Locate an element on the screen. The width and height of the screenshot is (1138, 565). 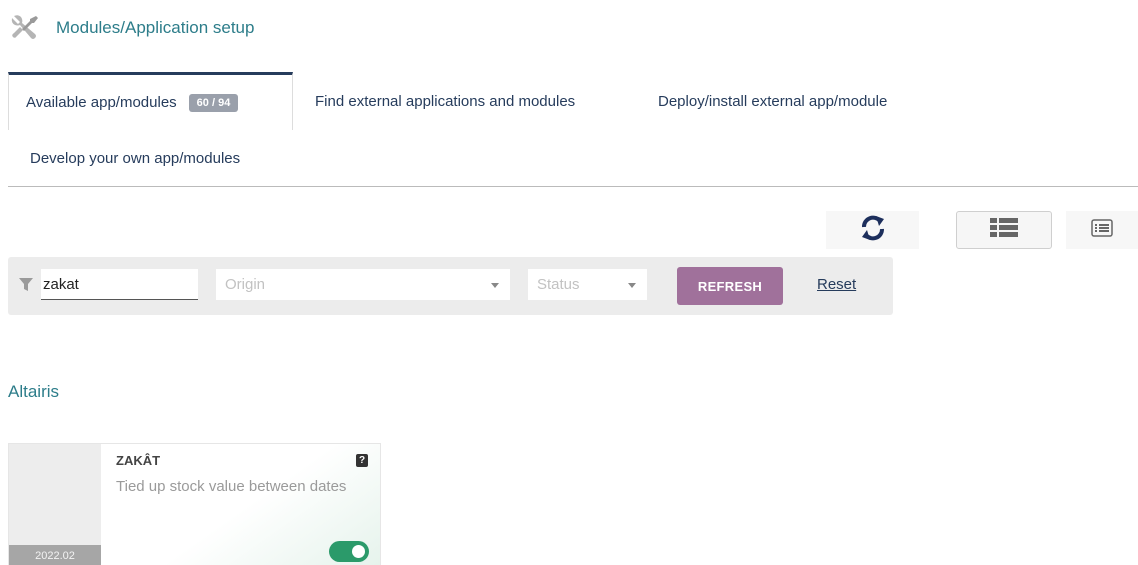
status-select-placeholder: Status is located at coordinates (558, 284).